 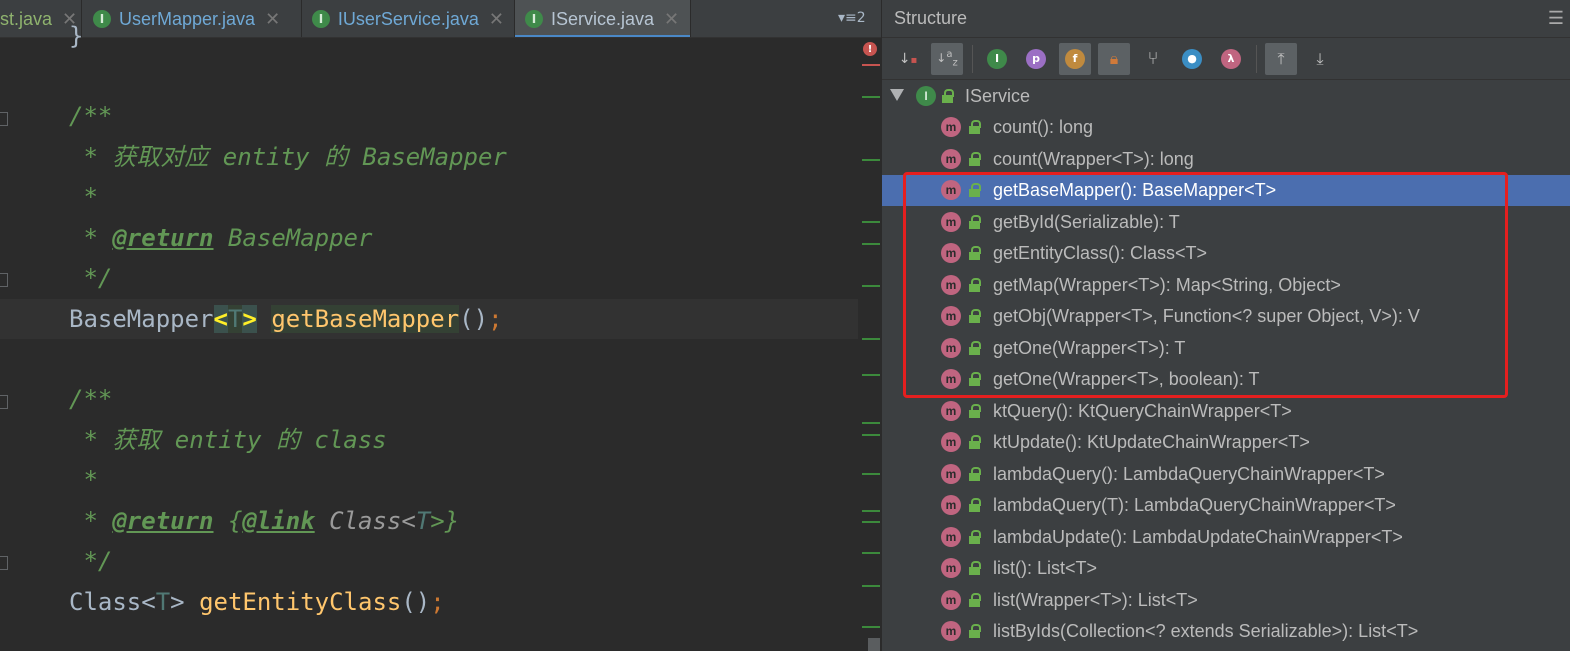 What do you see at coordinates (1089, 347) in the screenshot?
I see `tree-item-label: getOne(Wrapper<T>): T` at bounding box center [1089, 347].